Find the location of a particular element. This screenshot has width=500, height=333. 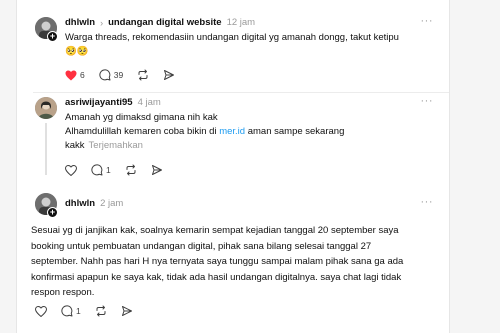

topic-tag: undangan digital website is located at coordinates (164, 22).